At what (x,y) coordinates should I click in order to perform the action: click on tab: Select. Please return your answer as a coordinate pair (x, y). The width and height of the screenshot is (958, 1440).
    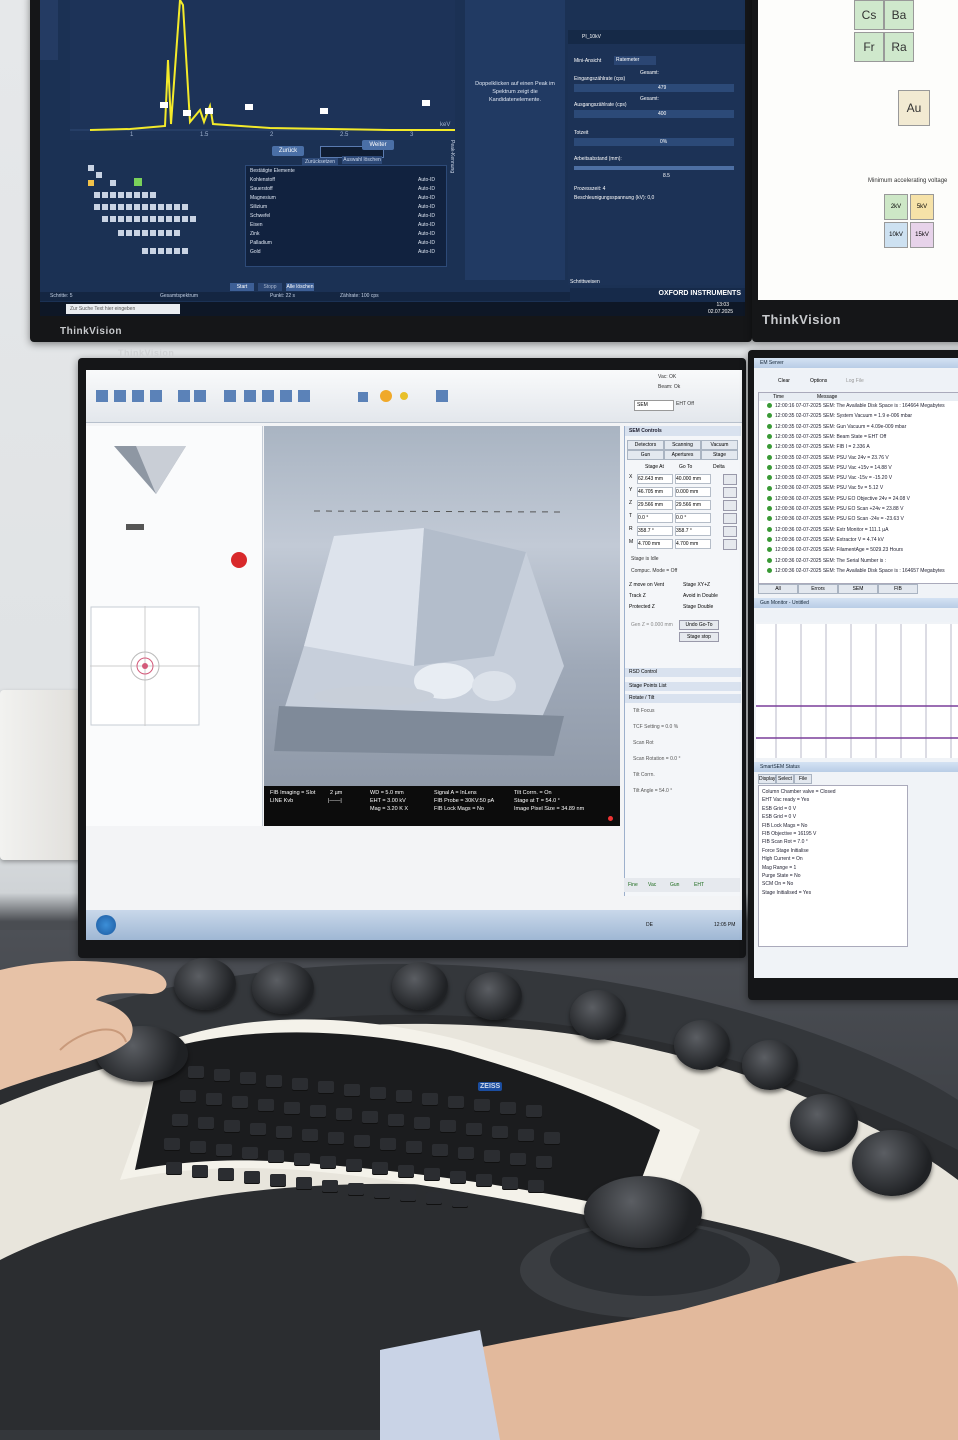
    Looking at the image, I should click on (785, 779).